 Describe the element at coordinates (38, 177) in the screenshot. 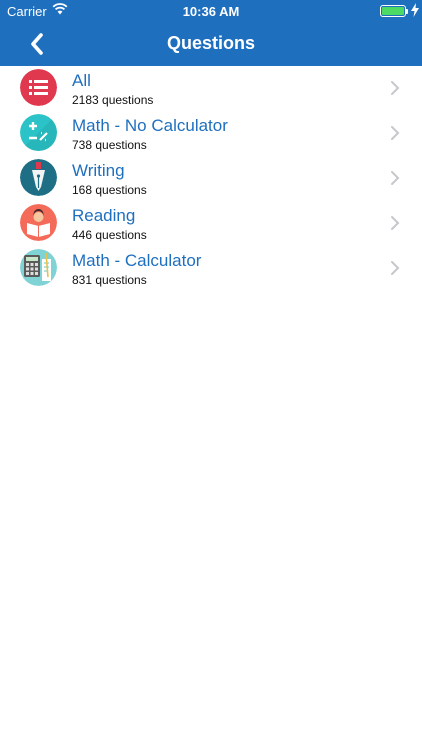

I see `pen-nib-icon` at that location.